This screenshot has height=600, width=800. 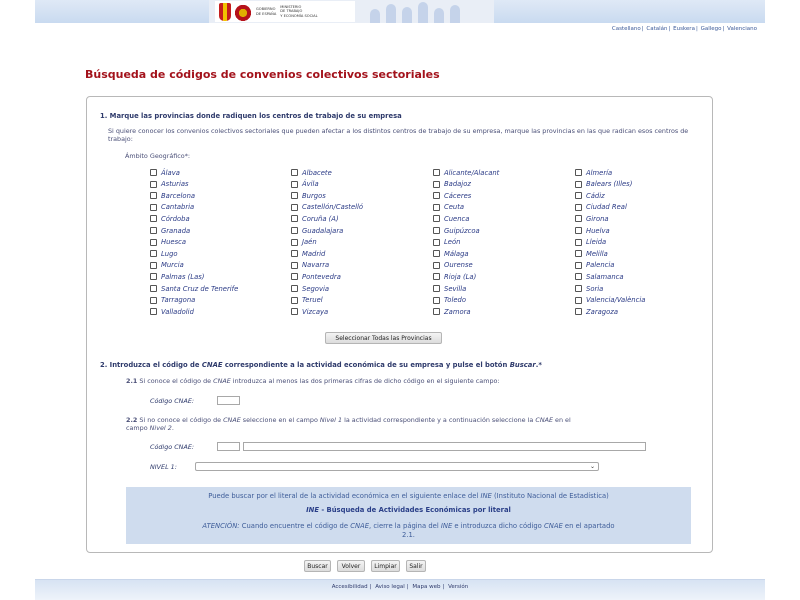 What do you see at coordinates (594, 289) in the screenshot?
I see `province-label: Soria` at bounding box center [594, 289].